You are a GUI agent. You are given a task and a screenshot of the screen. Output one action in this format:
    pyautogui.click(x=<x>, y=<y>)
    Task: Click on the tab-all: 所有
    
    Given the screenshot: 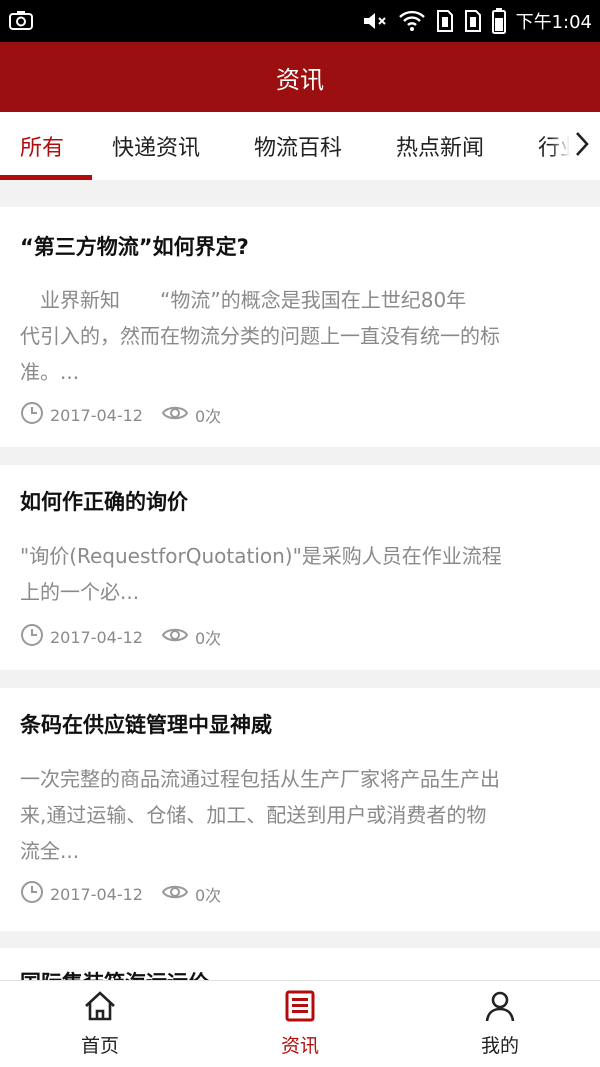 What is the action you would take?
    pyautogui.click(x=42, y=146)
    